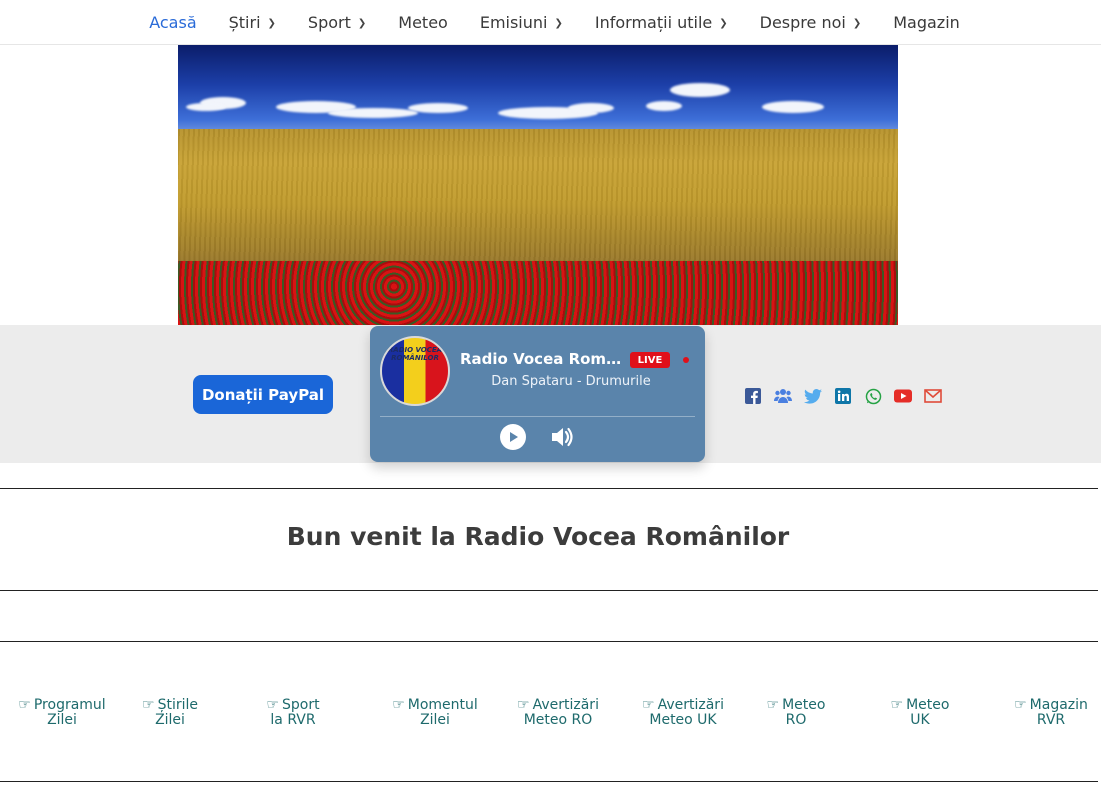  What do you see at coordinates (571, 381) in the screenshot?
I see `now-playing-track: Dan Spataru - Drumurile` at bounding box center [571, 381].